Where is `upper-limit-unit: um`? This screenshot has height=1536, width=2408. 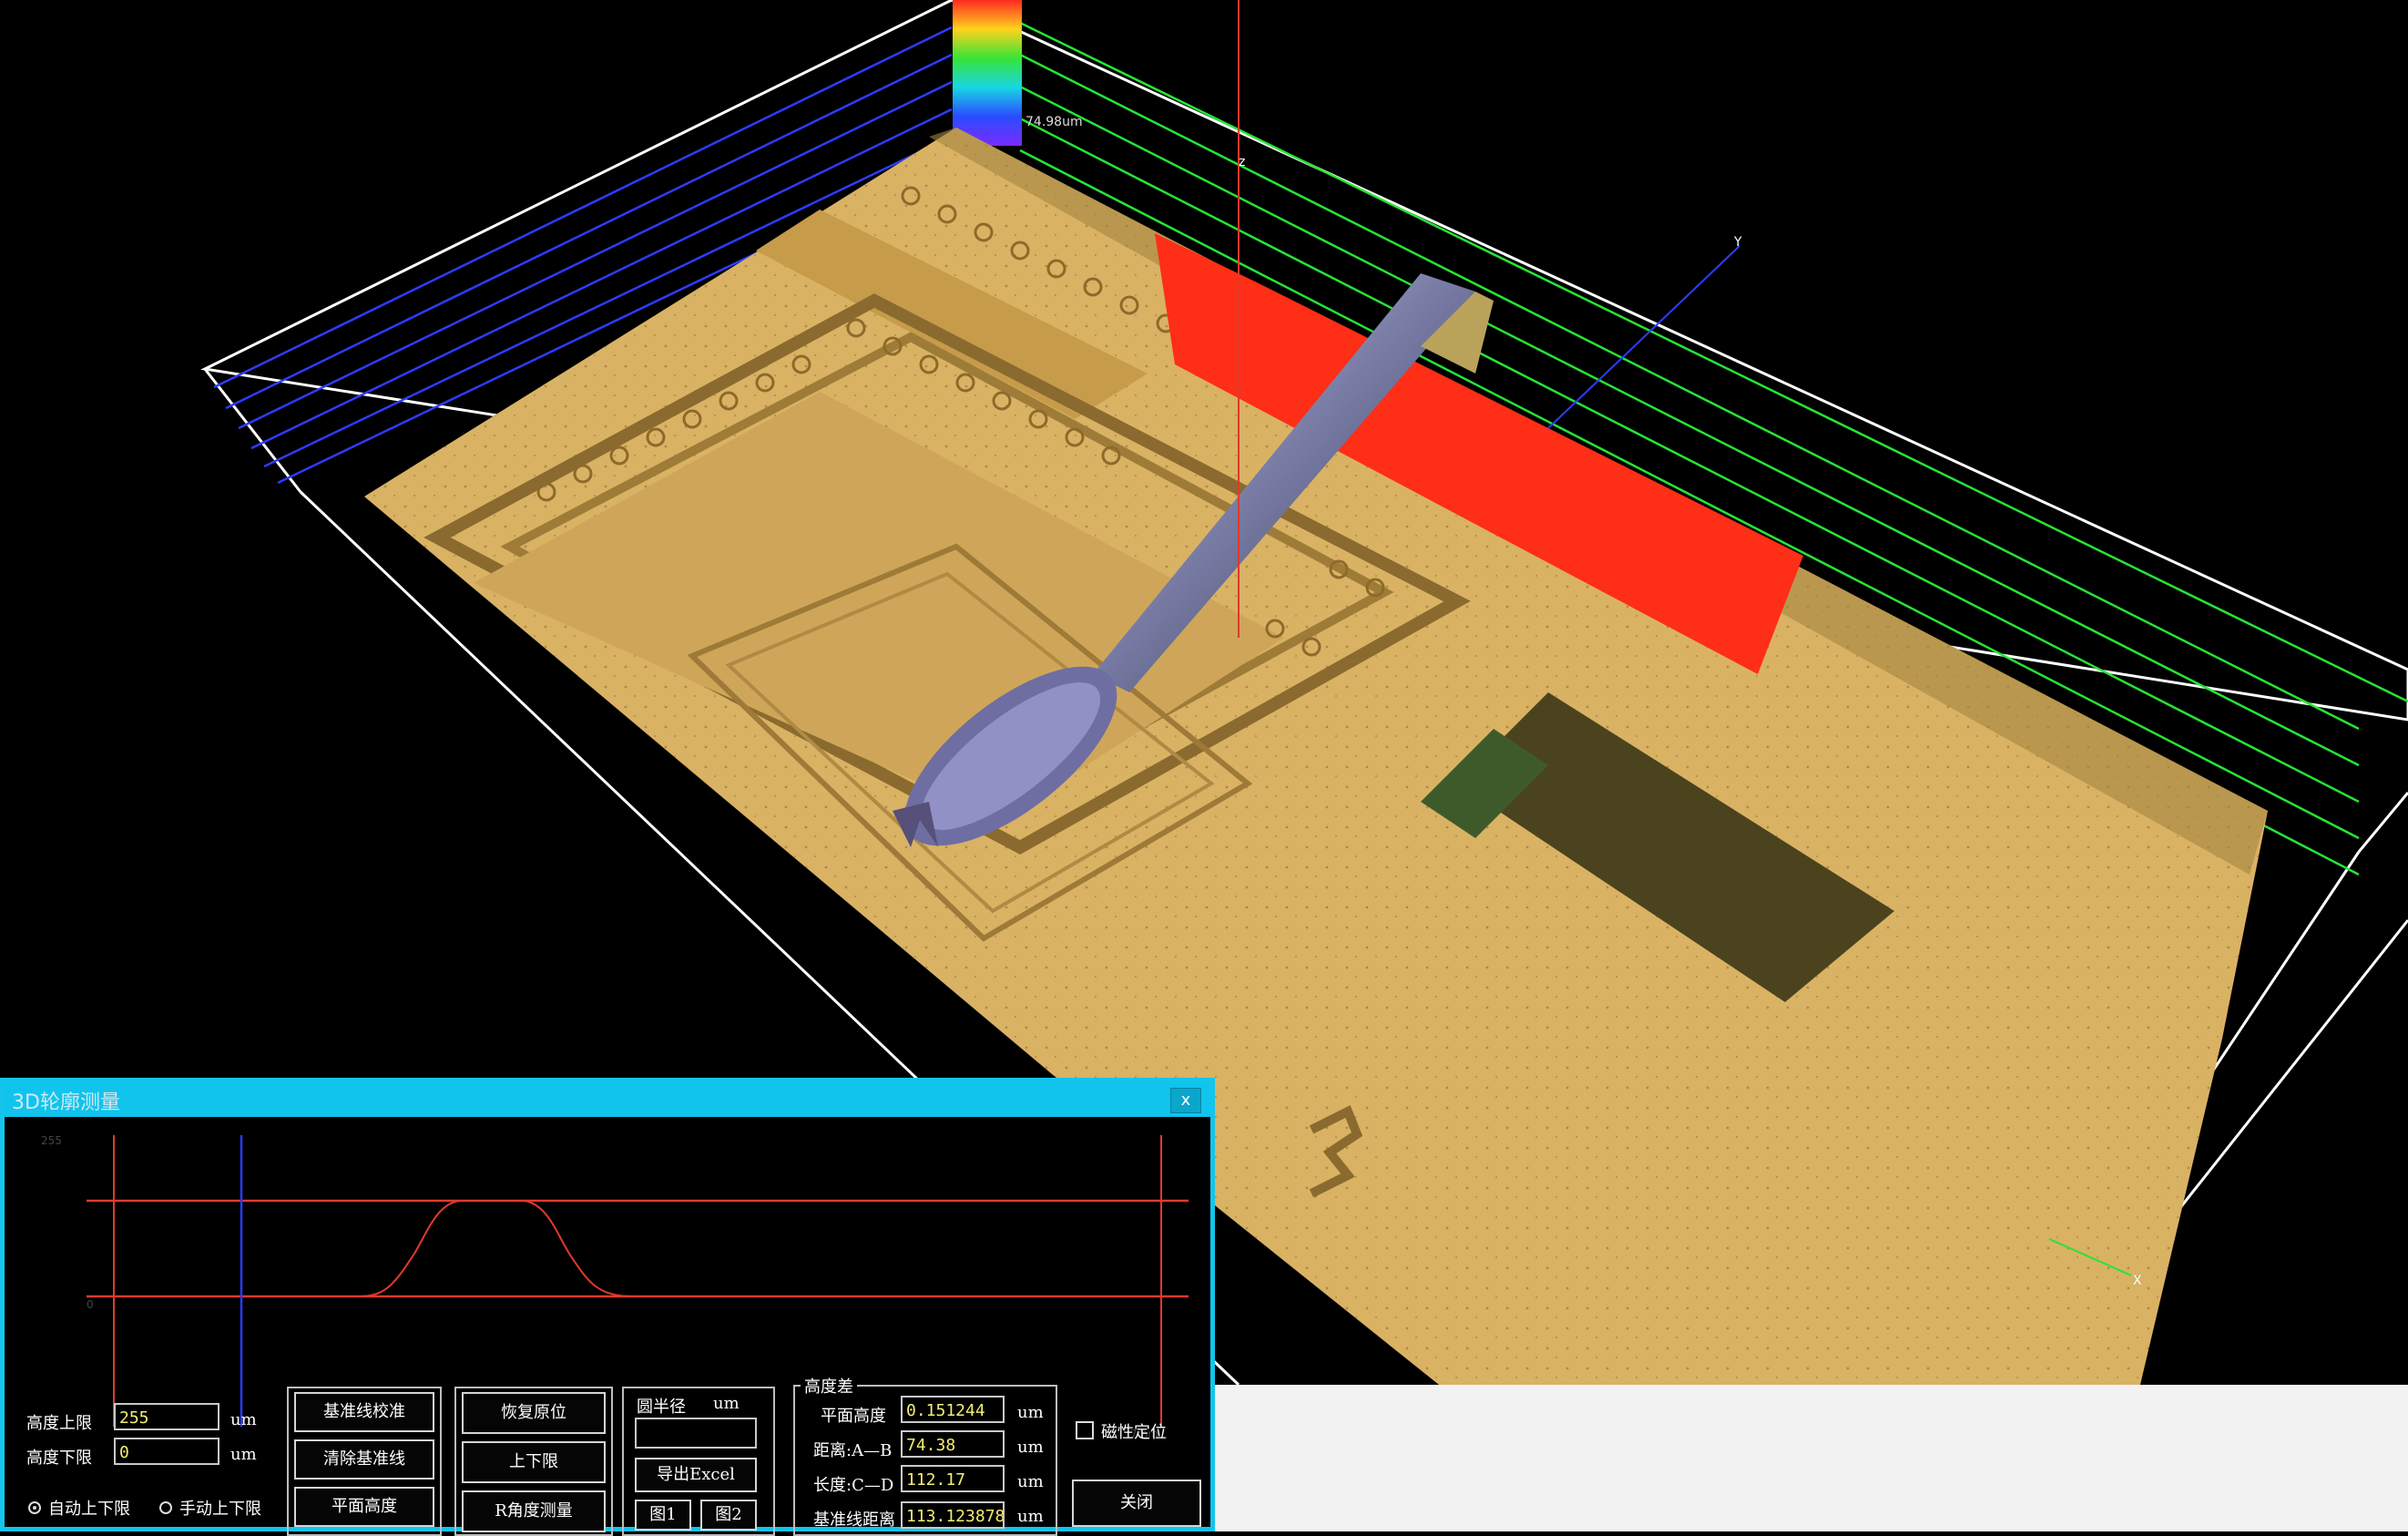 upper-limit-unit: um is located at coordinates (243, 1419).